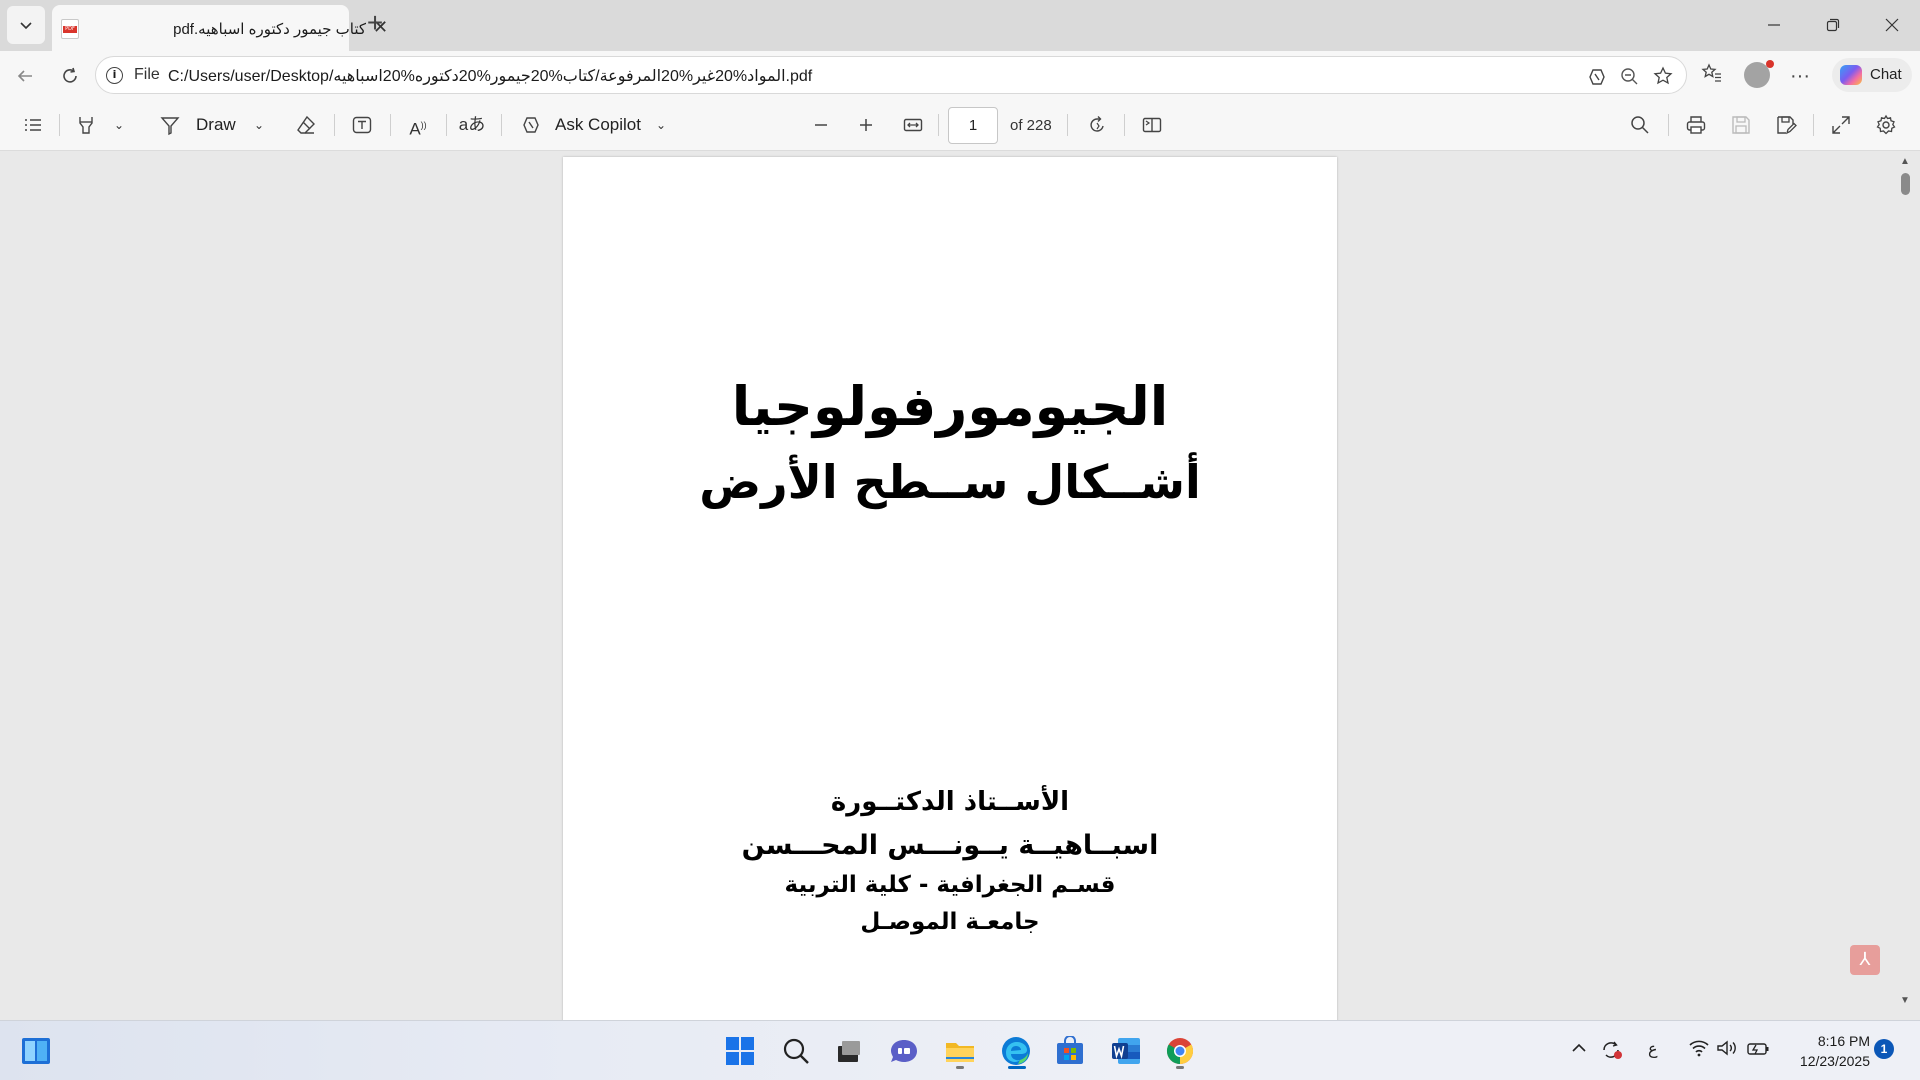 This screenshot has height=1080, width=1920. What do you see at coordinates (216, 125) in the screenshot?
I see `draw-label: Draw` at bounding box center [216, 125].